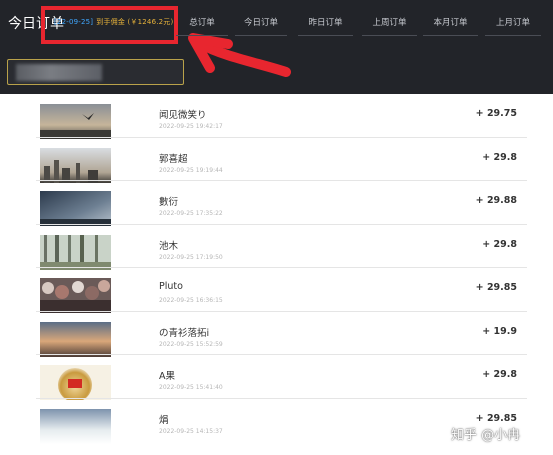  I want to click on customer-name: A果, so click(167, 376).